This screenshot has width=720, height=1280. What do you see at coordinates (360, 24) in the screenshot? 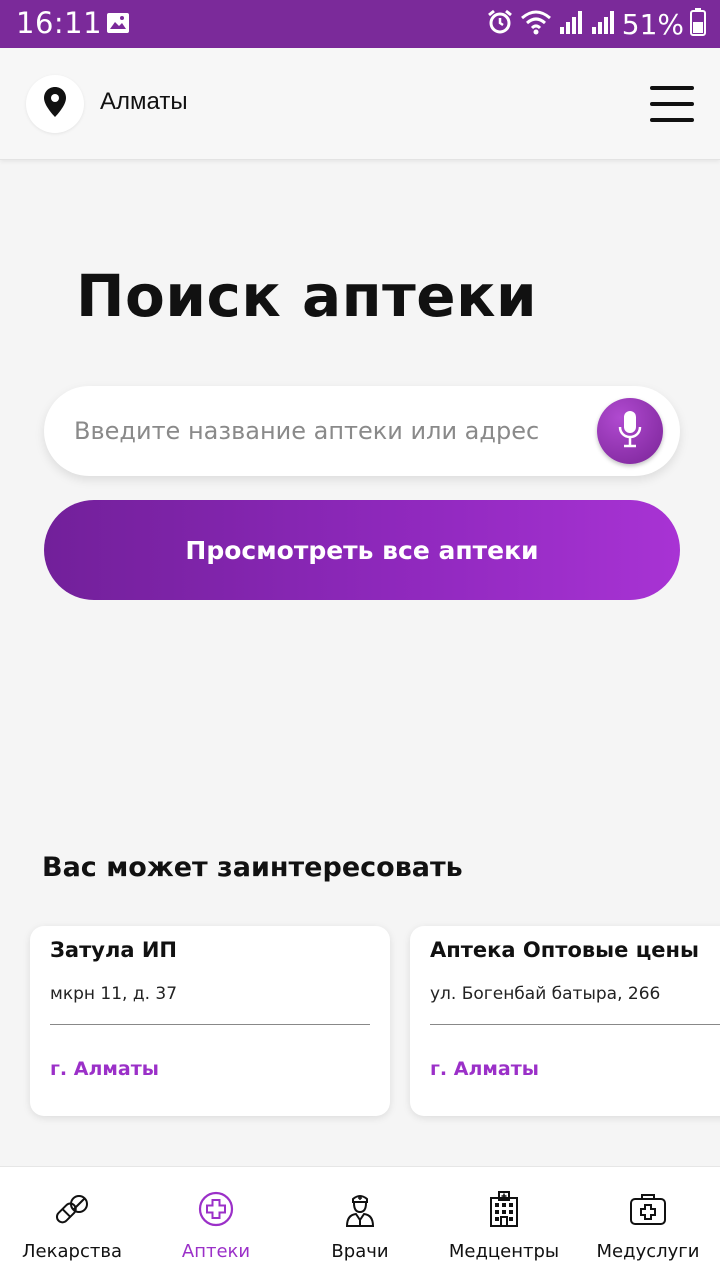
I see `status-bar: 16:11 51%` at bounding box center [360, 24].